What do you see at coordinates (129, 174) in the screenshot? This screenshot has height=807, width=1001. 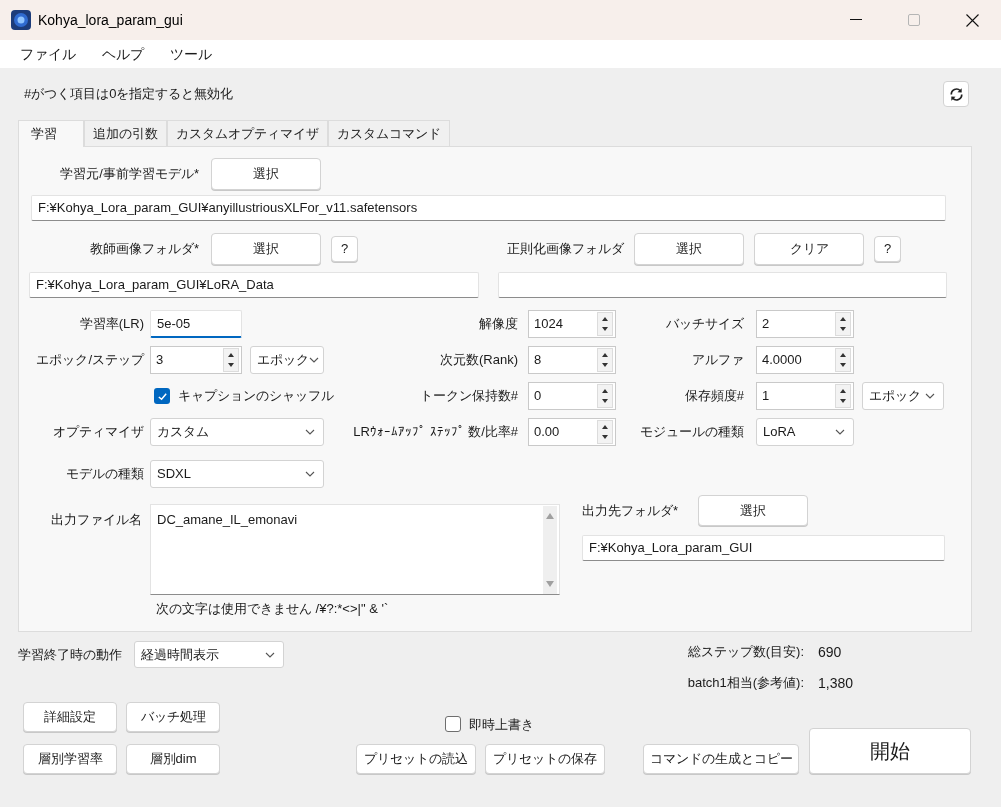 I see `field-label: 学習元/事前学習モデル*` at bounding box center [129, 174].